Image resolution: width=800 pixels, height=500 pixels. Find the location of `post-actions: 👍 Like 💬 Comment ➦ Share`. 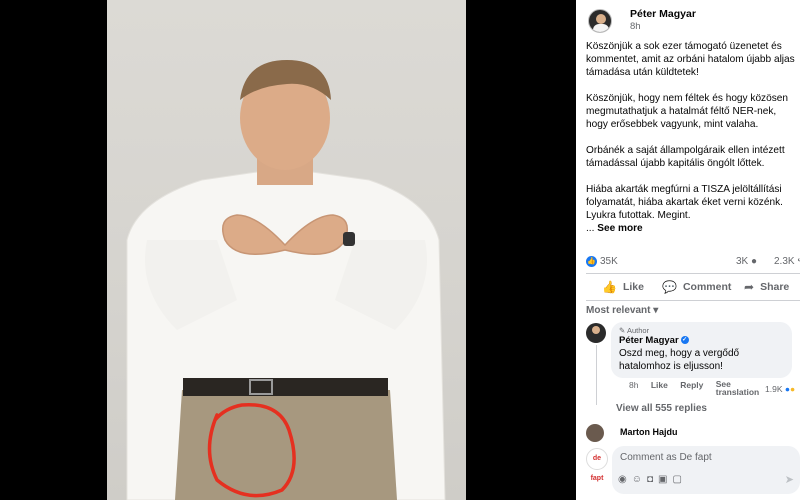

post-actions: 👍 Like 💬 Comment ➦ Share is located at coordinates (693, 288).